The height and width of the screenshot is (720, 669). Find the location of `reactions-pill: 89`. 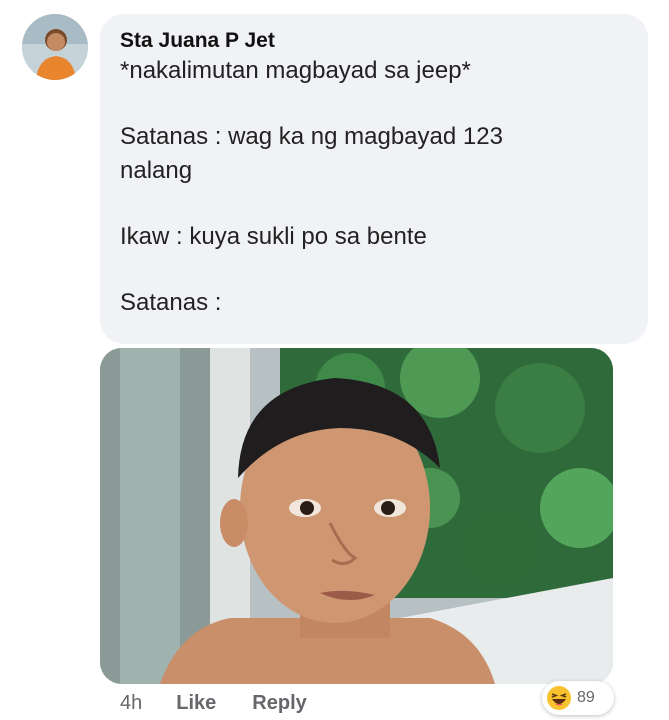

reactions-pill: 89 is located at coordinates (578, 698).